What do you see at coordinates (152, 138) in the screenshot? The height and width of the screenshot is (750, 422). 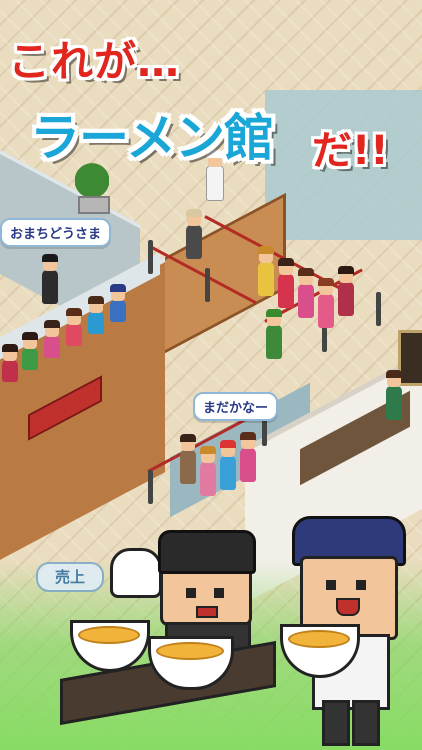 I see `title-line-2: ラーメン館` at bounding box center [152, 138].